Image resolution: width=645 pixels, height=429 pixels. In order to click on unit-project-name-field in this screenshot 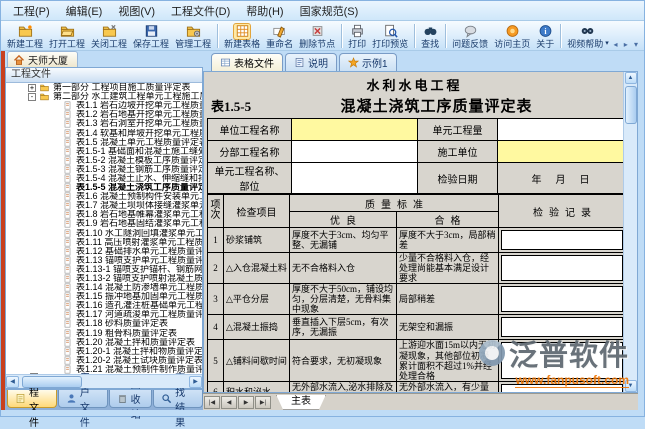, I will do `click(354, 129)`.